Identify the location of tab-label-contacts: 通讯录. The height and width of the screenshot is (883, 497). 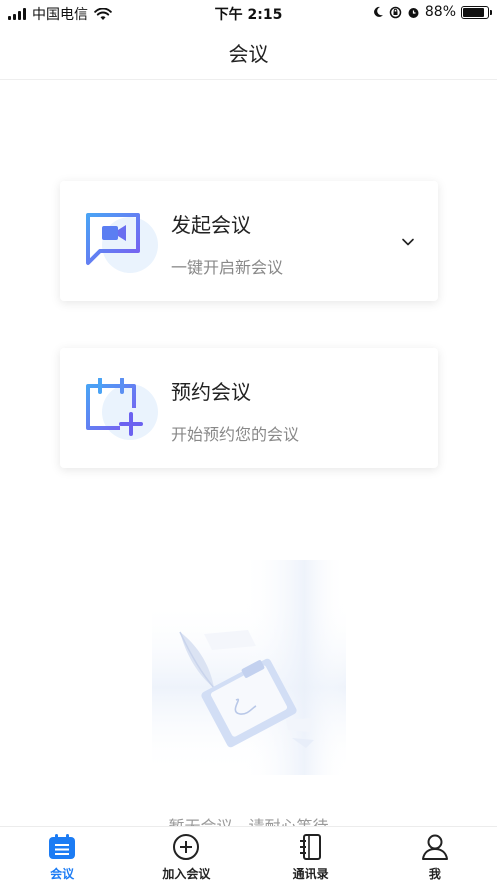
(310, 874).